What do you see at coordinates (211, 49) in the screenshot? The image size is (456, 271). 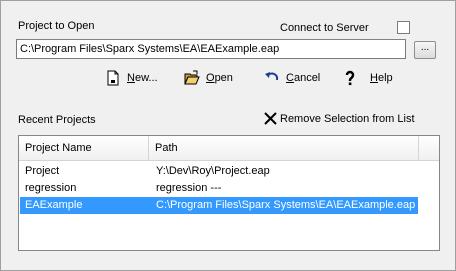 I see `project-path-input` at bounding box center [211, 49].